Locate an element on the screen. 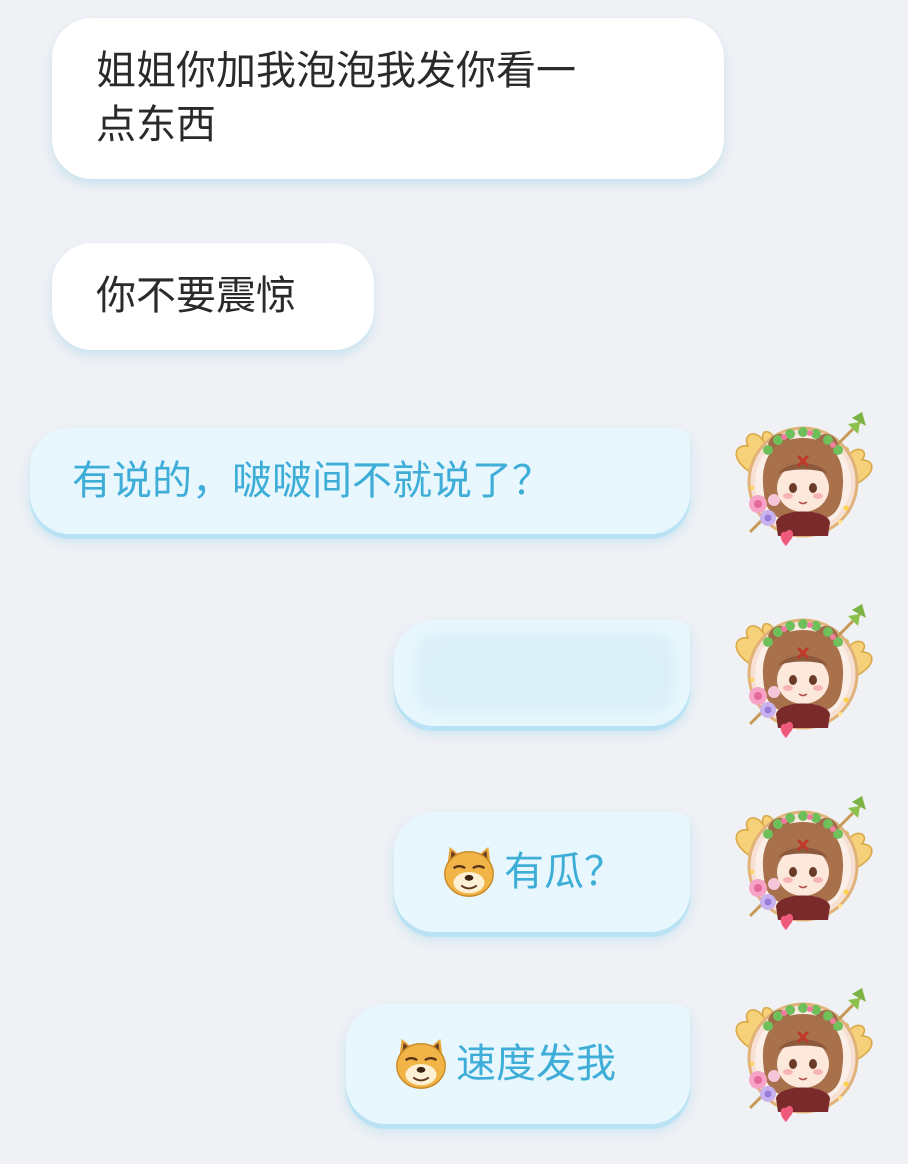  message-text: 速度发我 is located at coordinates (536, 1064).